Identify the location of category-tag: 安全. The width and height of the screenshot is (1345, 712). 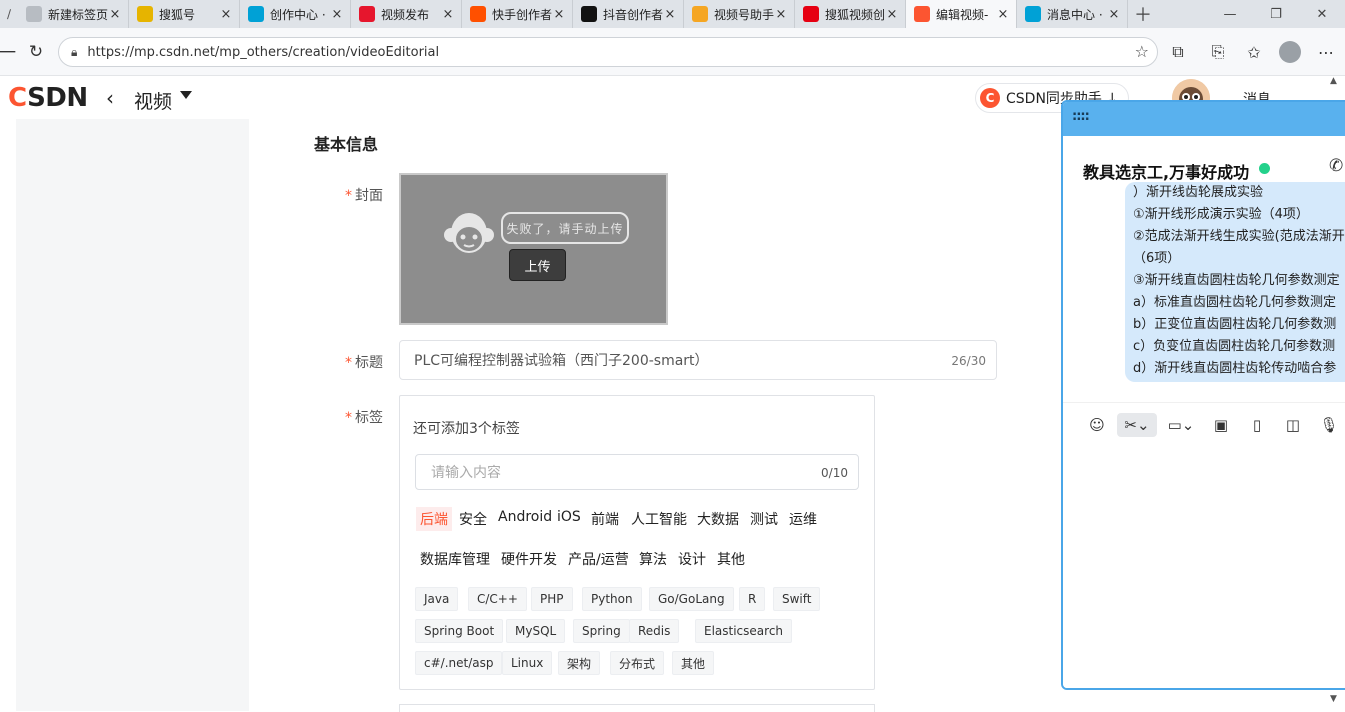
(473, 519).